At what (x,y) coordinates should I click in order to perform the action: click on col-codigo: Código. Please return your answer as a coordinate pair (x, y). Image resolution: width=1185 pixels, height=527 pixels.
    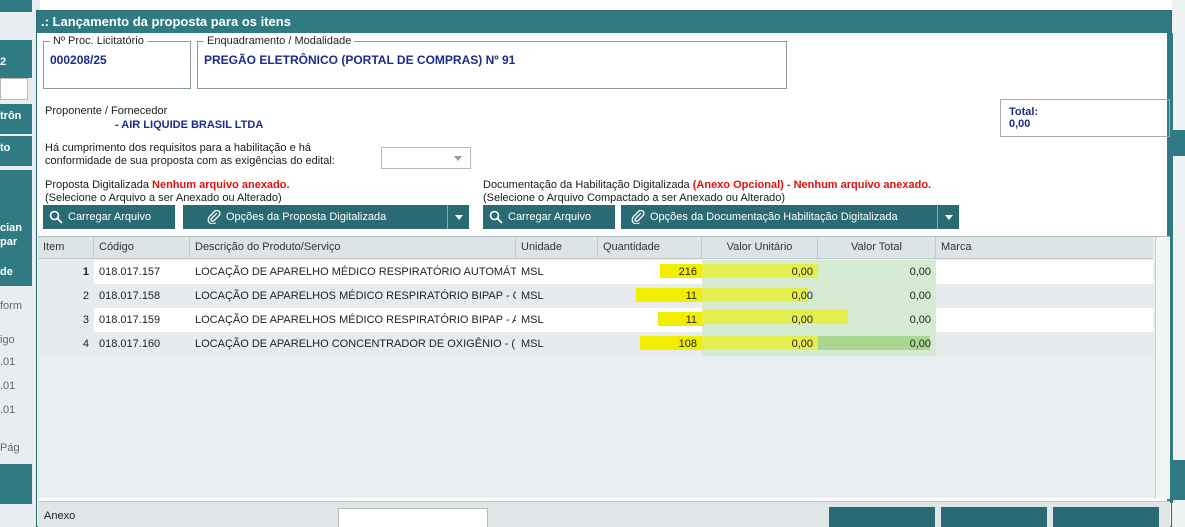
    Looking at the image, I should click on (142, 248).